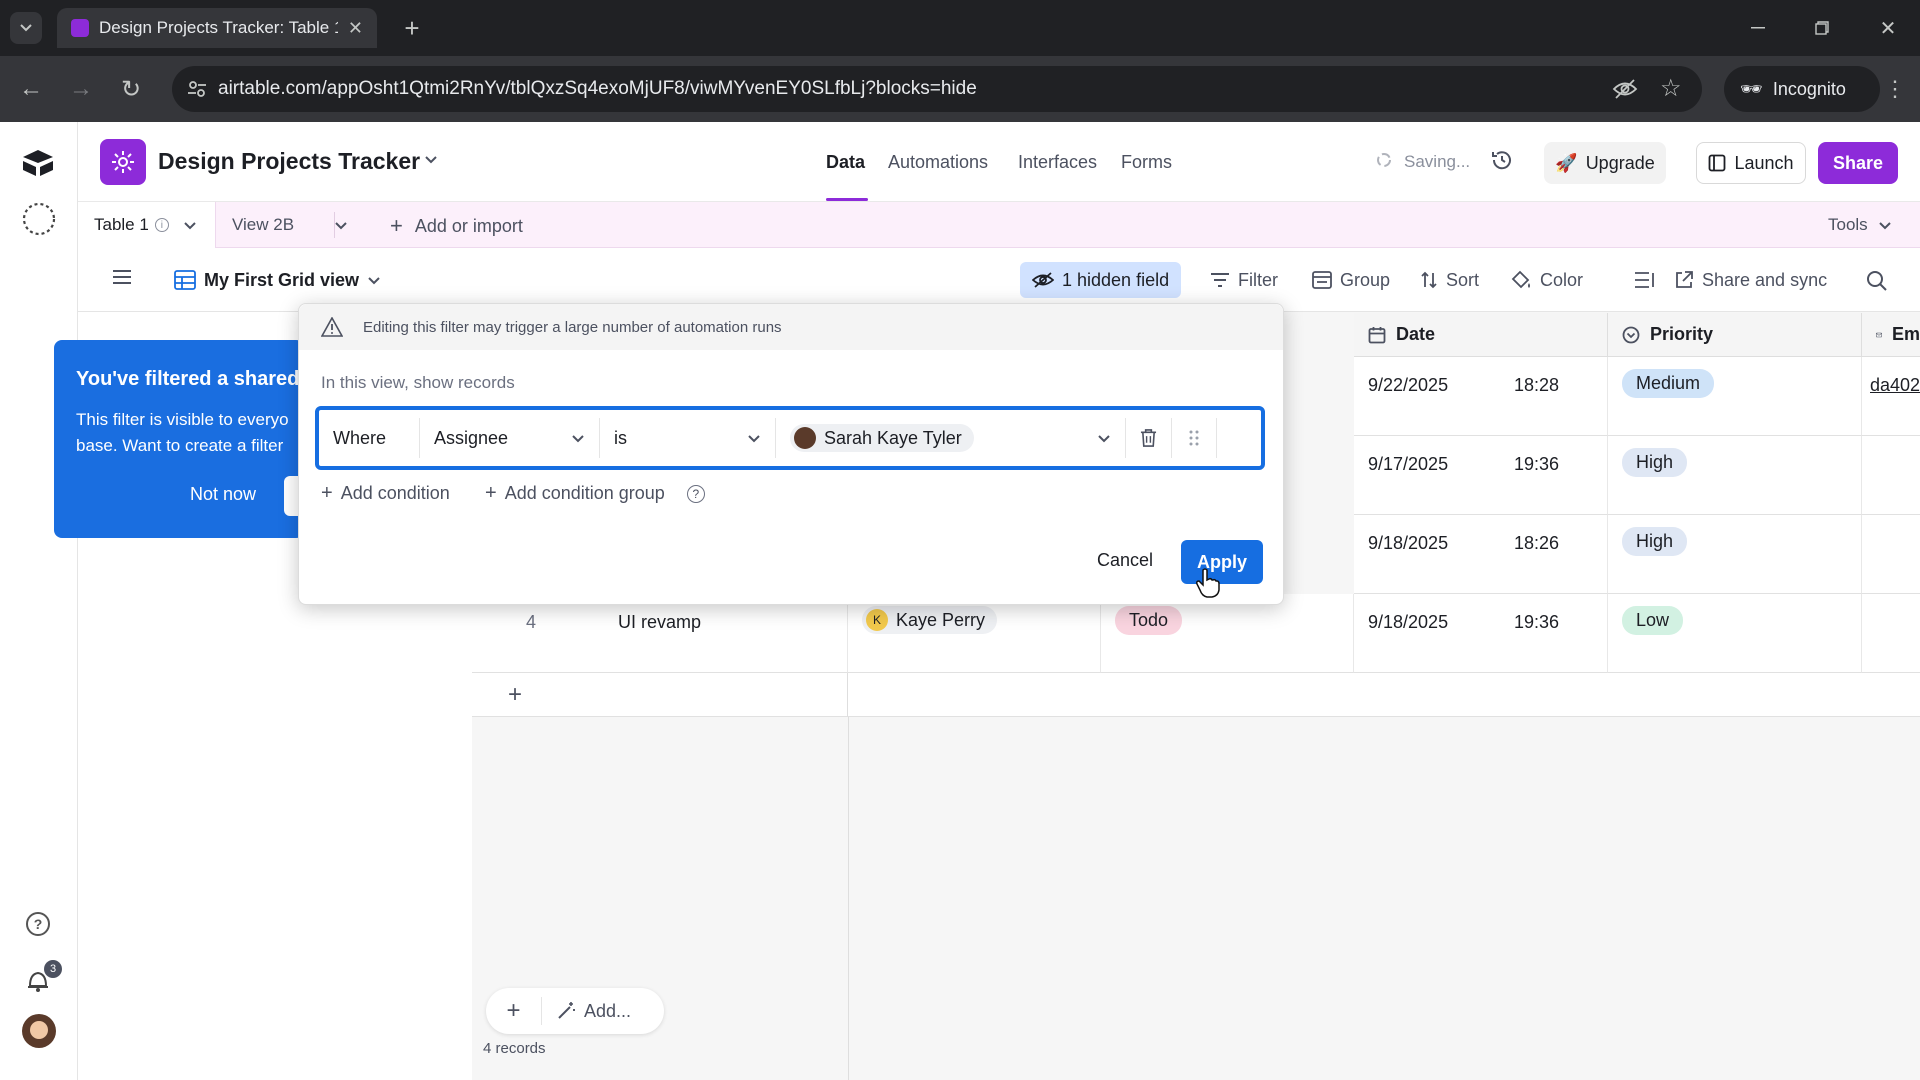 This screenshot has height=1080, width=1920. What do you see at coordinates (1146, 162) in the screenshot?
I see `tab-forms: Forms` at bounding box center [1146, 162].